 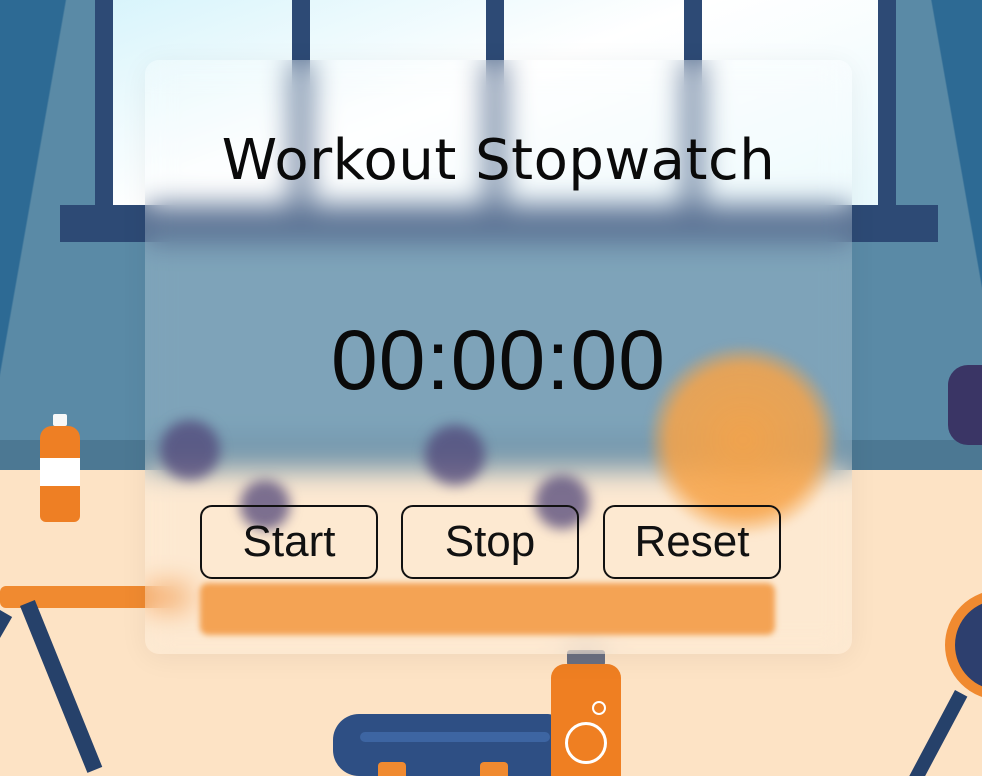 I want to click on stopwatch-display: 00:00:00, so click(x=498, y=360).